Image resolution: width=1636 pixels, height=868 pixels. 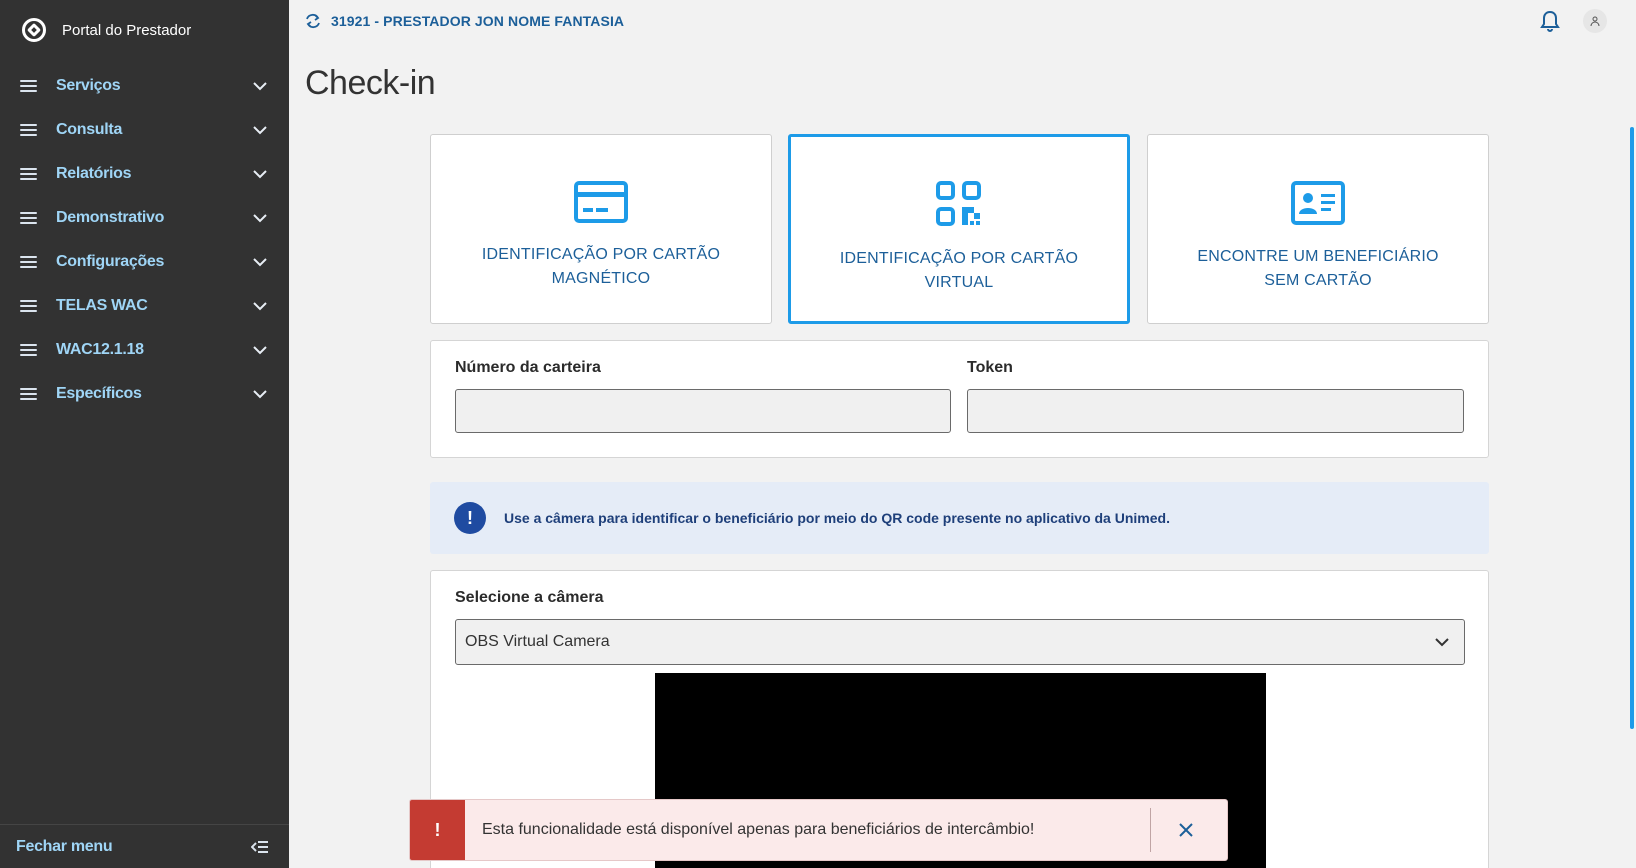 I want to click on bell-icon, so click(x=1550, y=21).